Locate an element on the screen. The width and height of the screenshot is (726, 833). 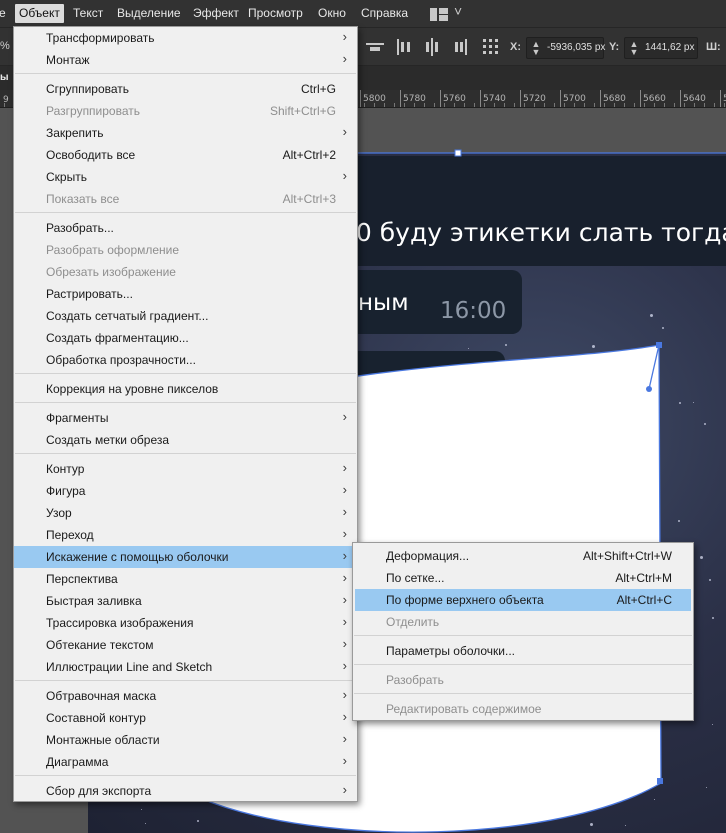
document-tab-partial: ы is located at coordinates (4, 77).